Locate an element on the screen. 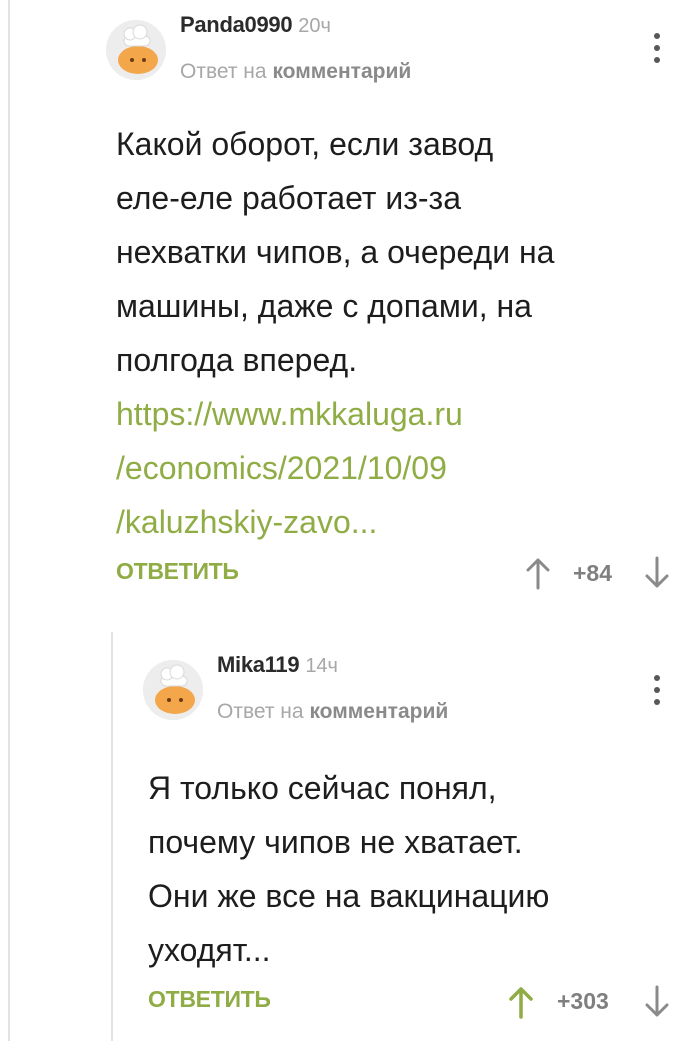 Image resolution: width=700 pixels, height=1041 pixels. nested-thread-line is located at coordinates (112, 836).